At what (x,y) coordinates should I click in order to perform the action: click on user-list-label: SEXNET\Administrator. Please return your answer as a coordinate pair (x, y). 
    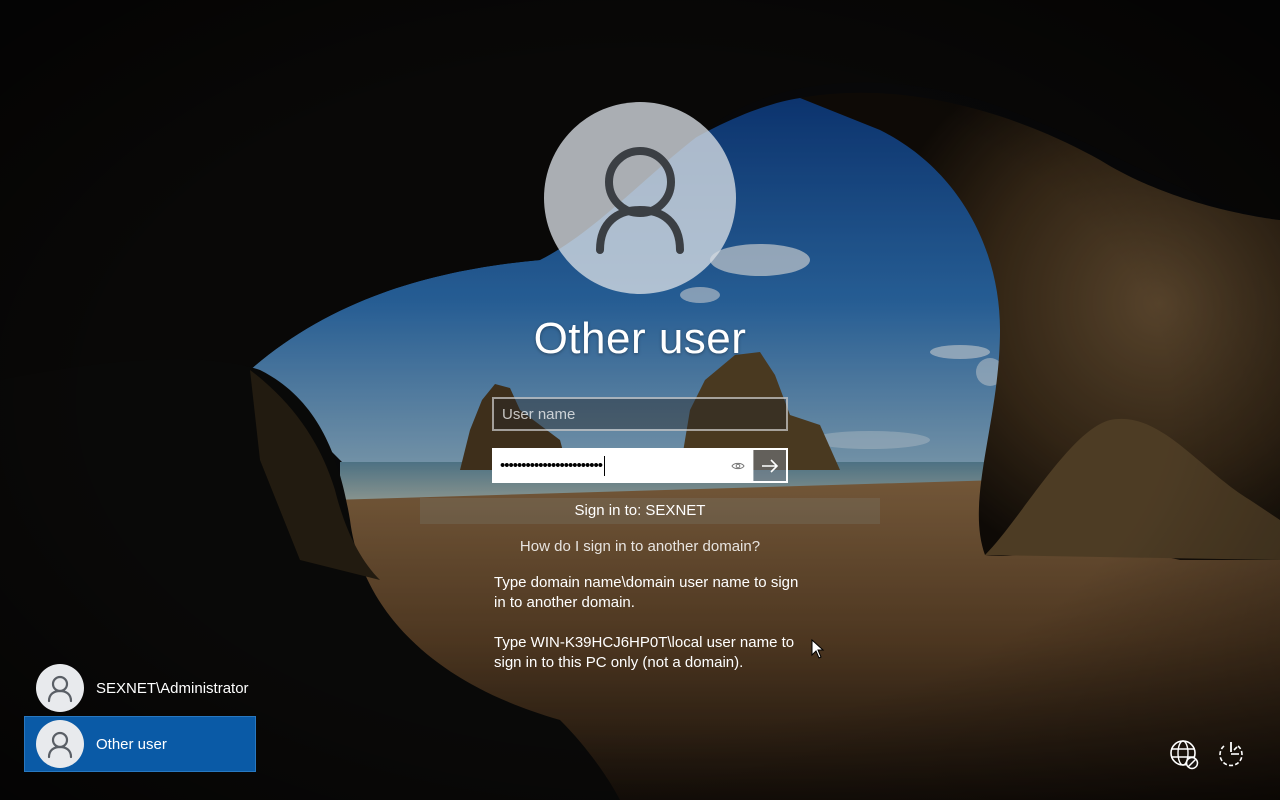
    Looking at the image, I should click on (172, 688).